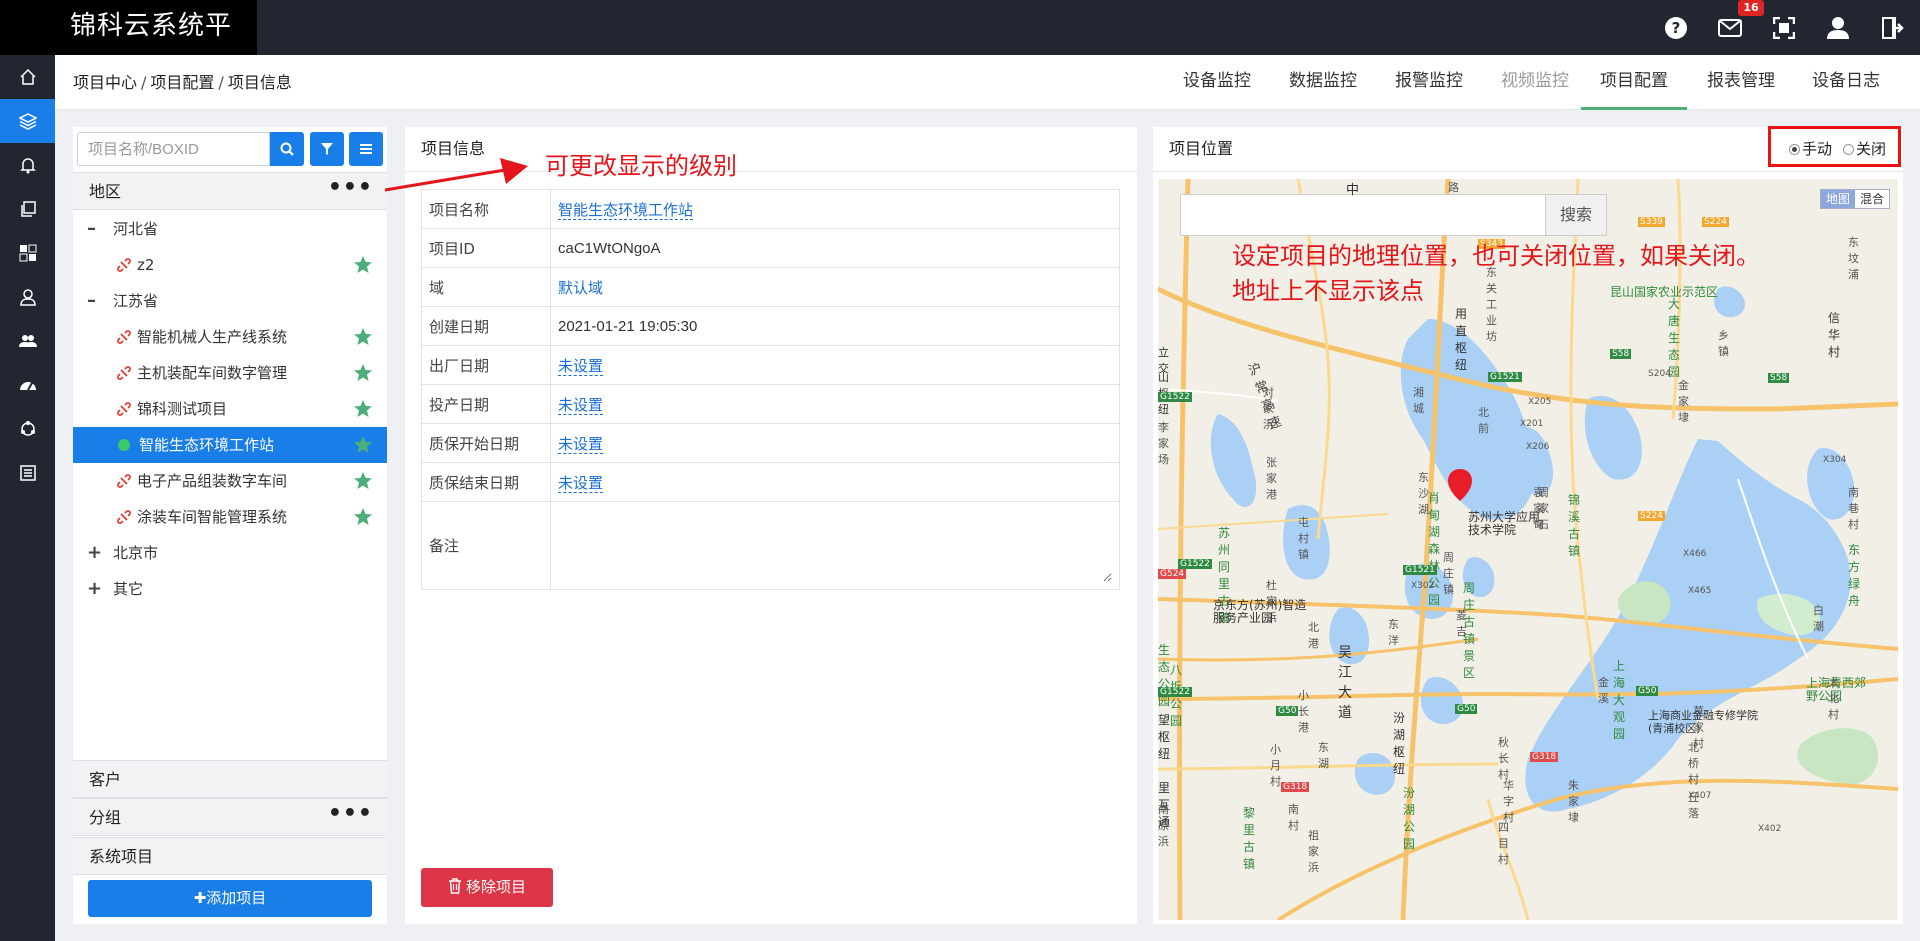  What do you see at coordinates (1741, 82) in the screenshot?
I see `tab-report-management: 报表管理` at bounding box center [1741, 82].